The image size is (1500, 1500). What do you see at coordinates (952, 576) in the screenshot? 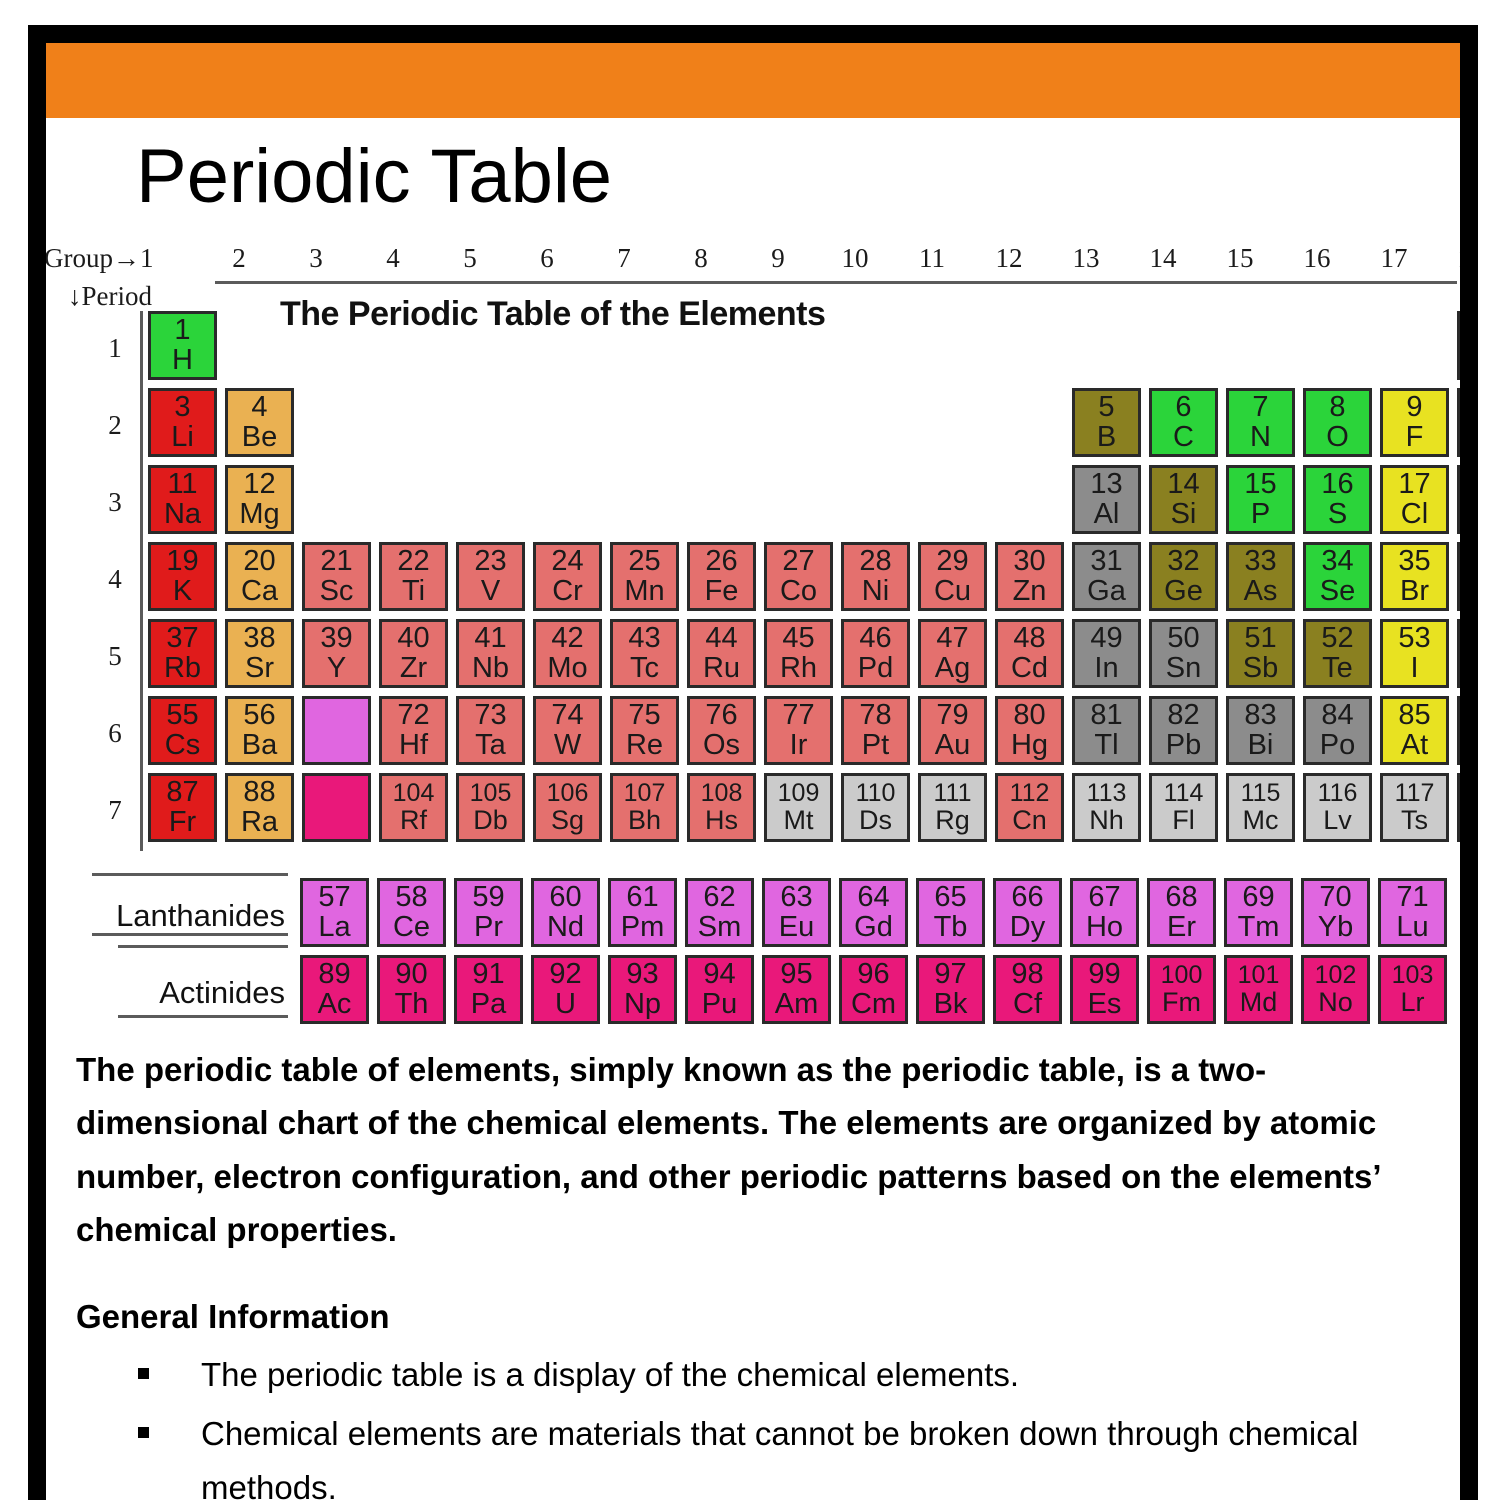
I see `element-cell: 29 Cu` at bounding box center [952, 576].